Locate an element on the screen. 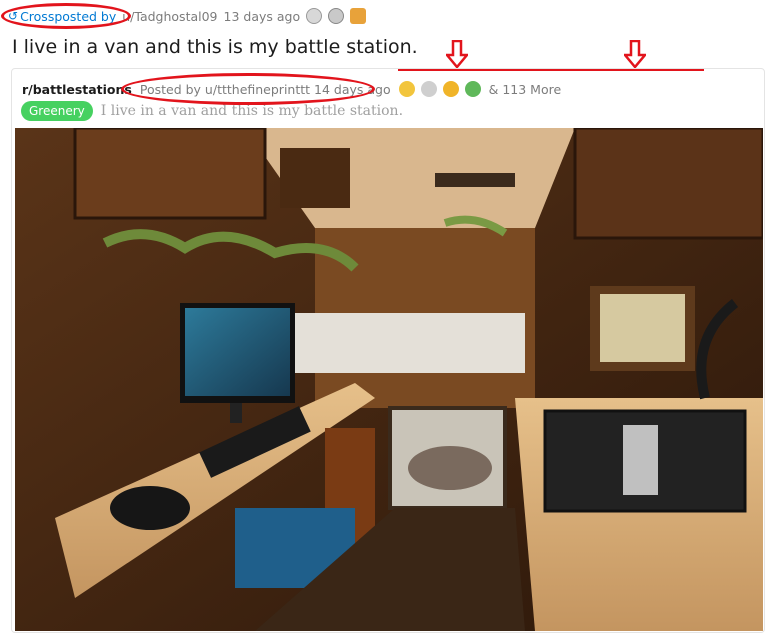 This screenshot has height=637, width=770. annotation-arrow-left is located at coordinates (457, 54).